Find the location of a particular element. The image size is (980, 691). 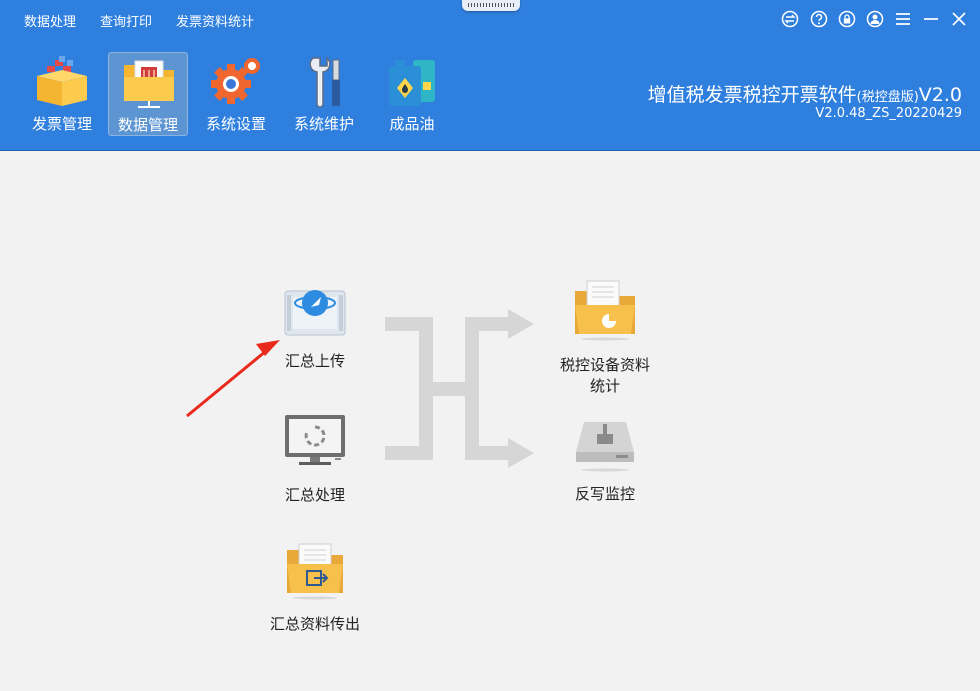

toolbar-label: 系统维护 is located at coordinates (323, 124).